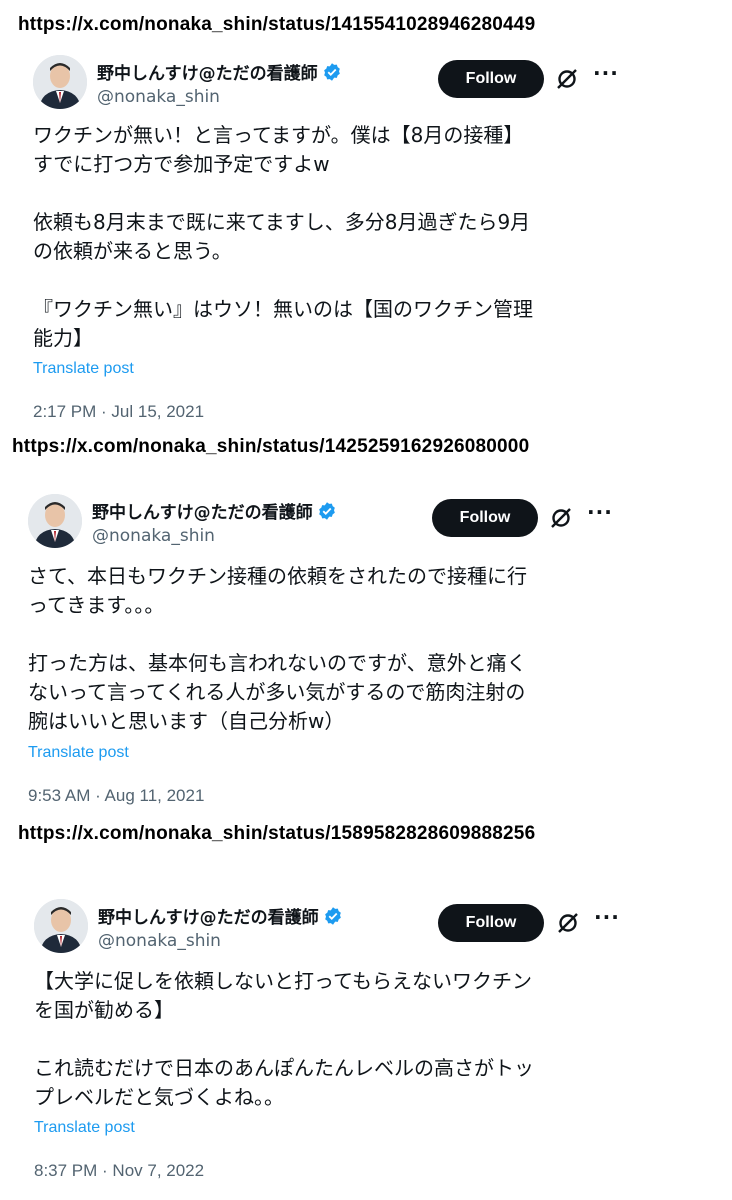 This screenshot has height=1200, width=732. Describe the element at coordinates (119, 1171) in the screenshot. I see `timestamp: 8:37 PM · Nov 7, 2022` at that location.